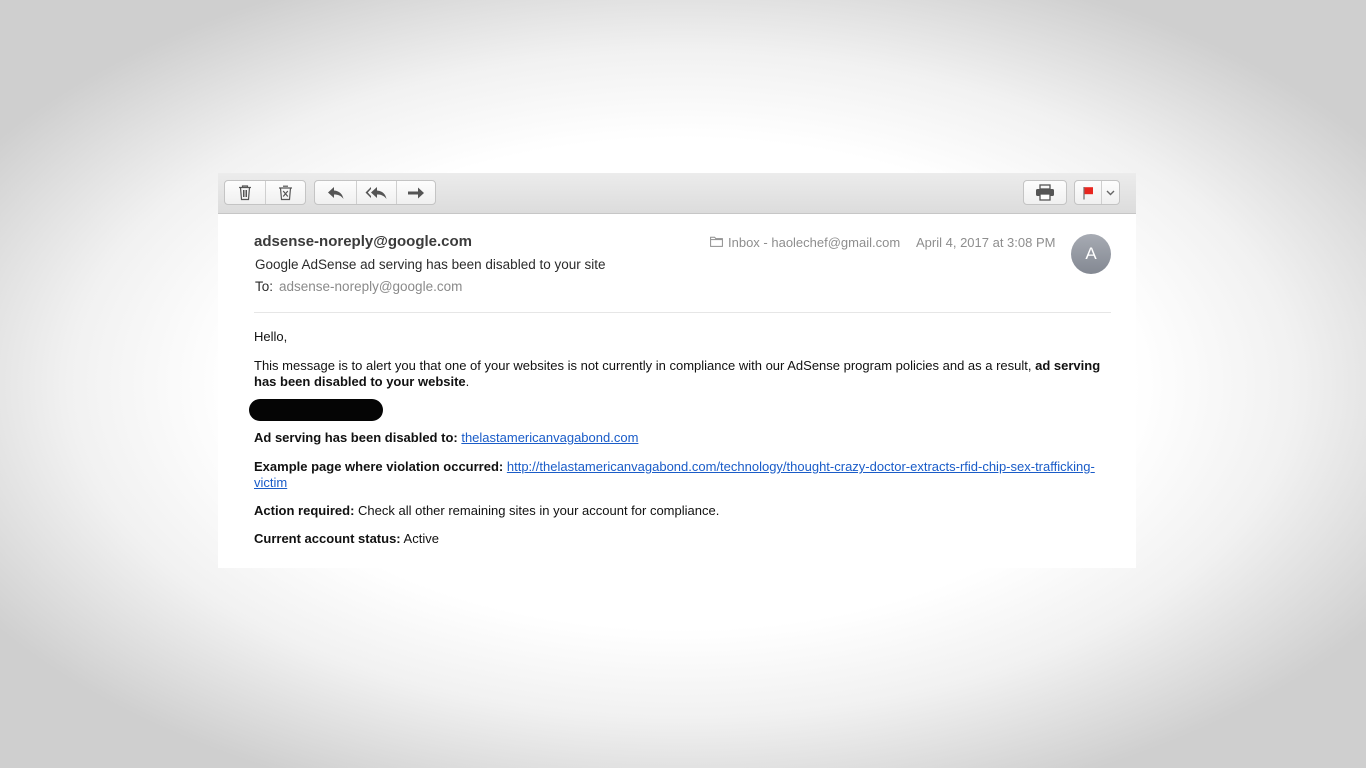  I want to click on mailbox-label: Inbox - haolechef@gmail.com, so click(814, 242).